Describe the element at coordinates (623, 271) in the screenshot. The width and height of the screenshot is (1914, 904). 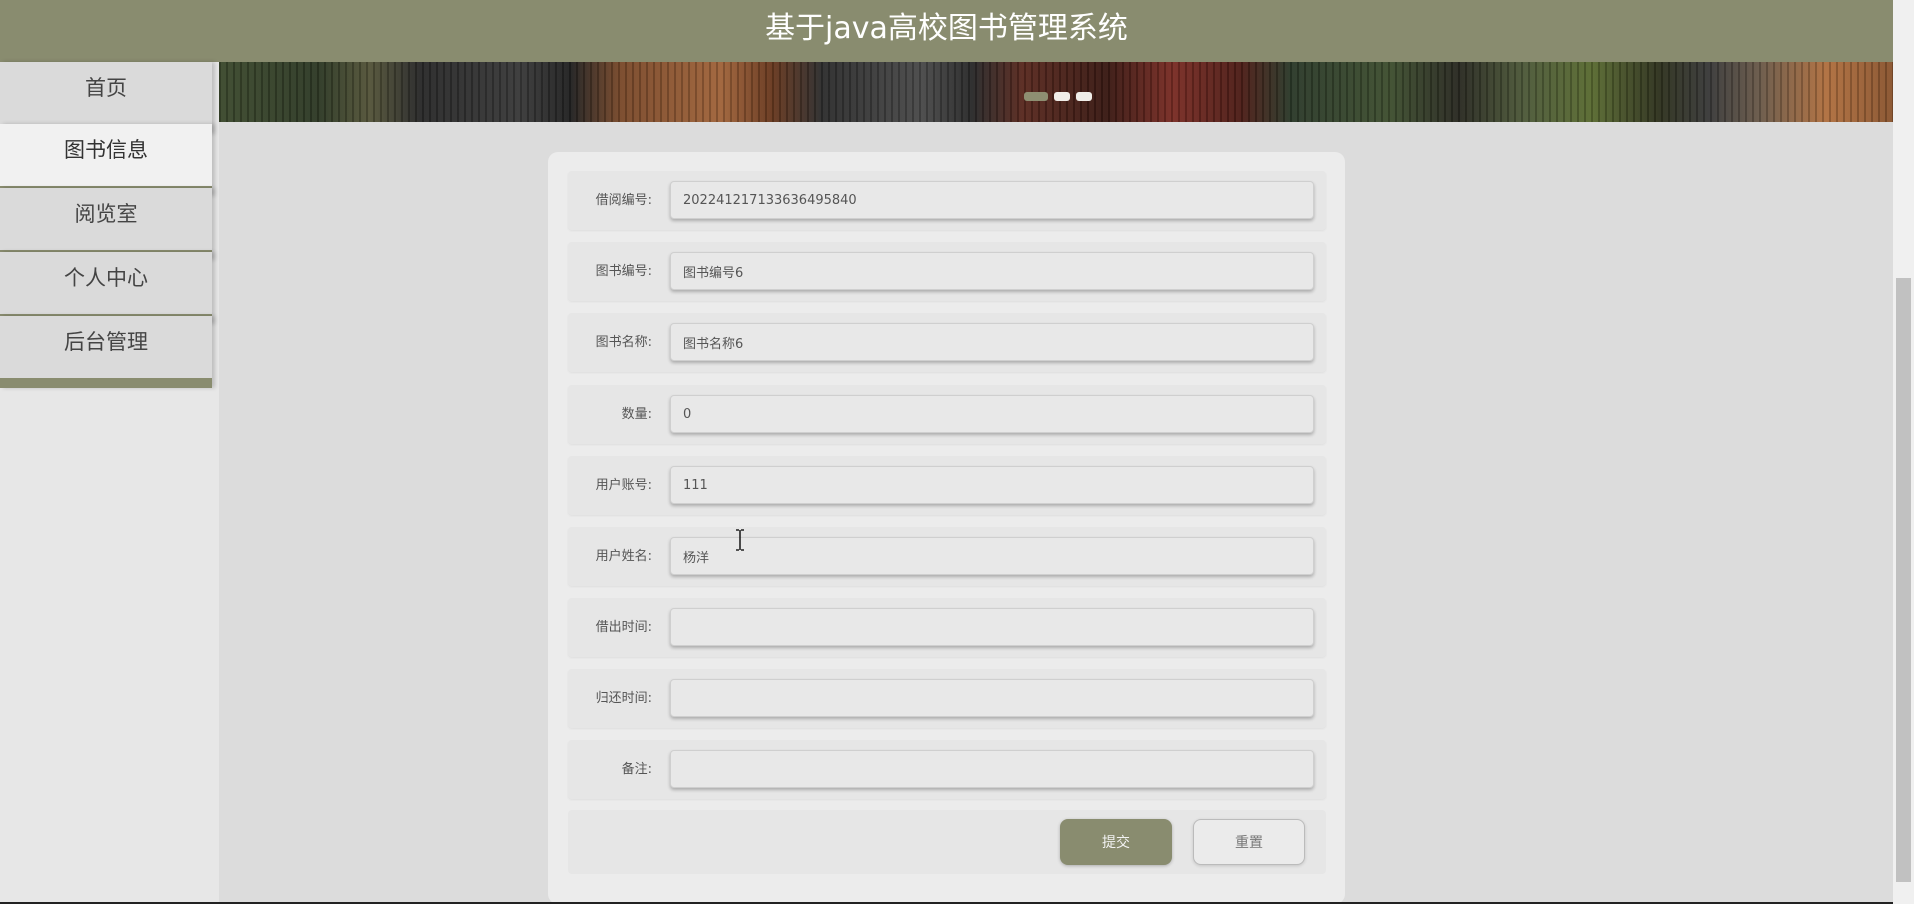
I see `book-no-label: 图书编号:` at that location.